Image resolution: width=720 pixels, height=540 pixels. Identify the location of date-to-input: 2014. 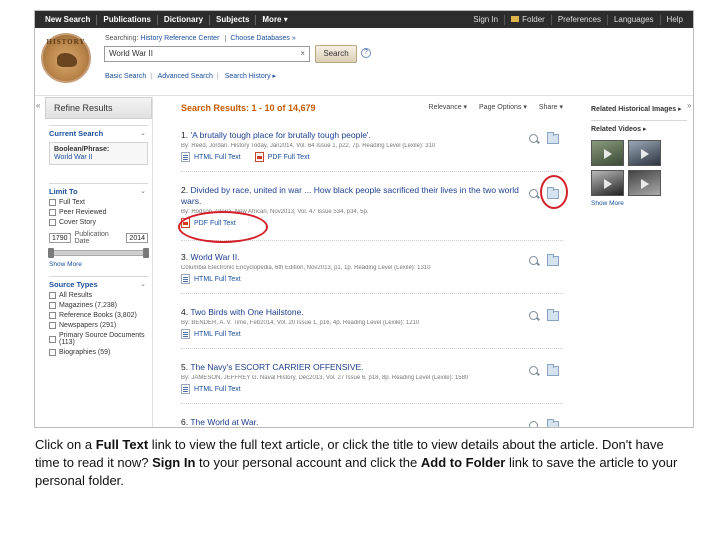
(137, 238).